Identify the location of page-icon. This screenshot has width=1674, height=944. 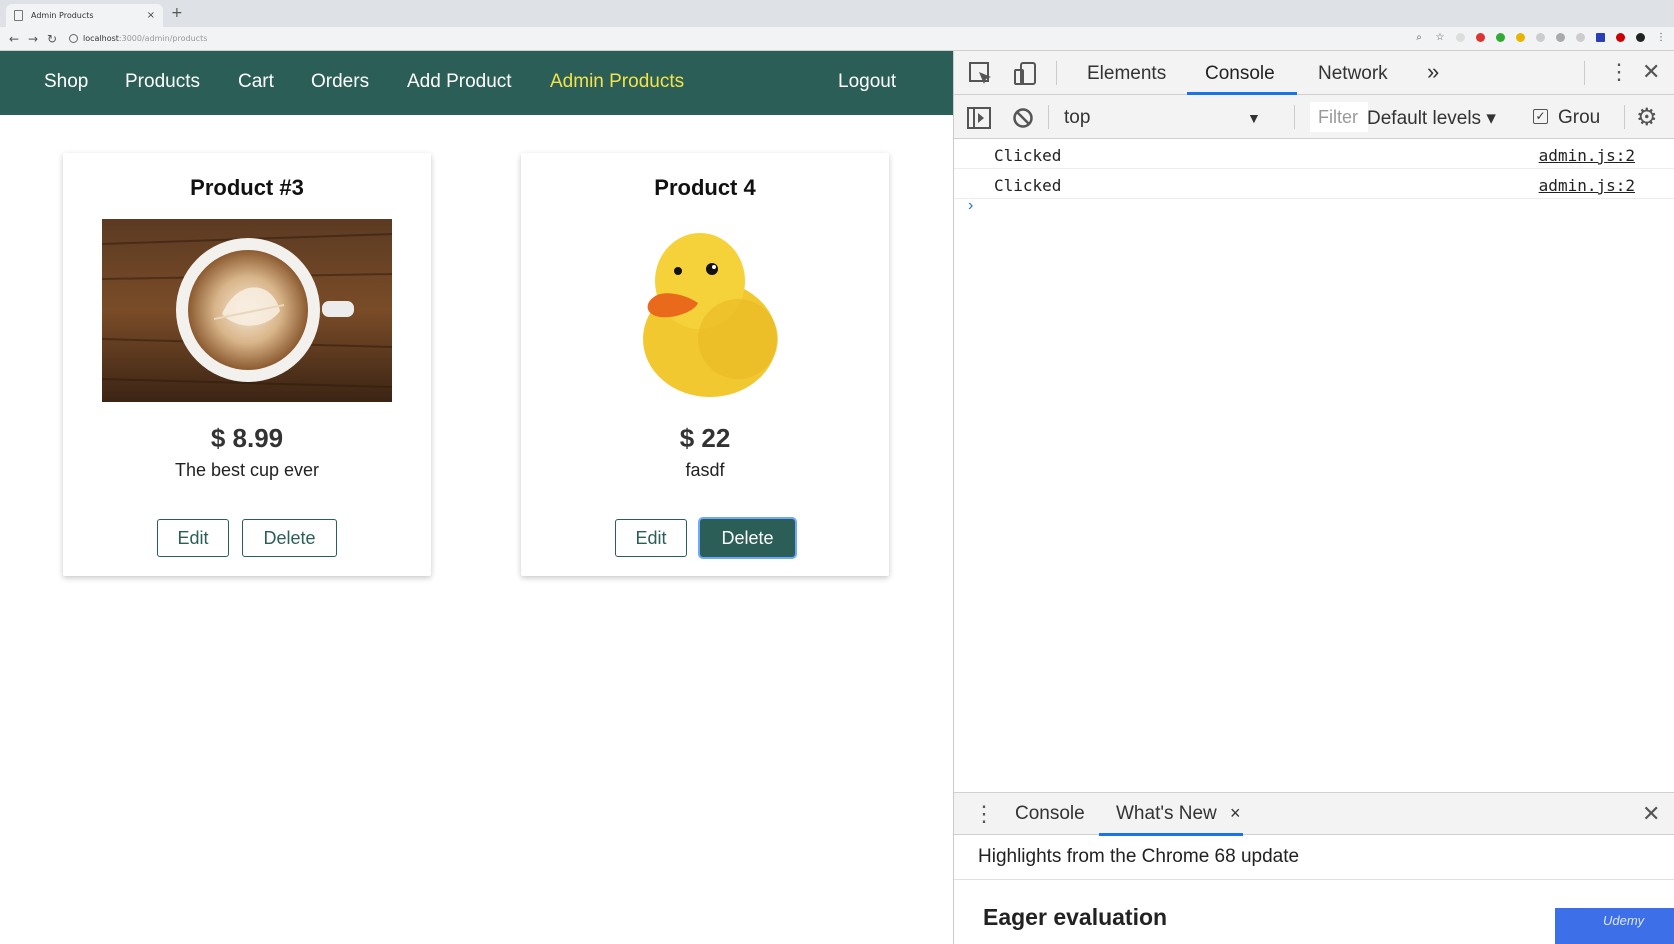
(18, 15).